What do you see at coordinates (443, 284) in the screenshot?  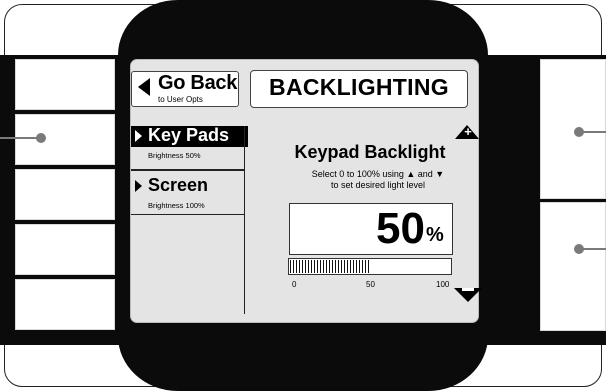 I see `slider-tick-label: 100` at bounding box center [443, 284].